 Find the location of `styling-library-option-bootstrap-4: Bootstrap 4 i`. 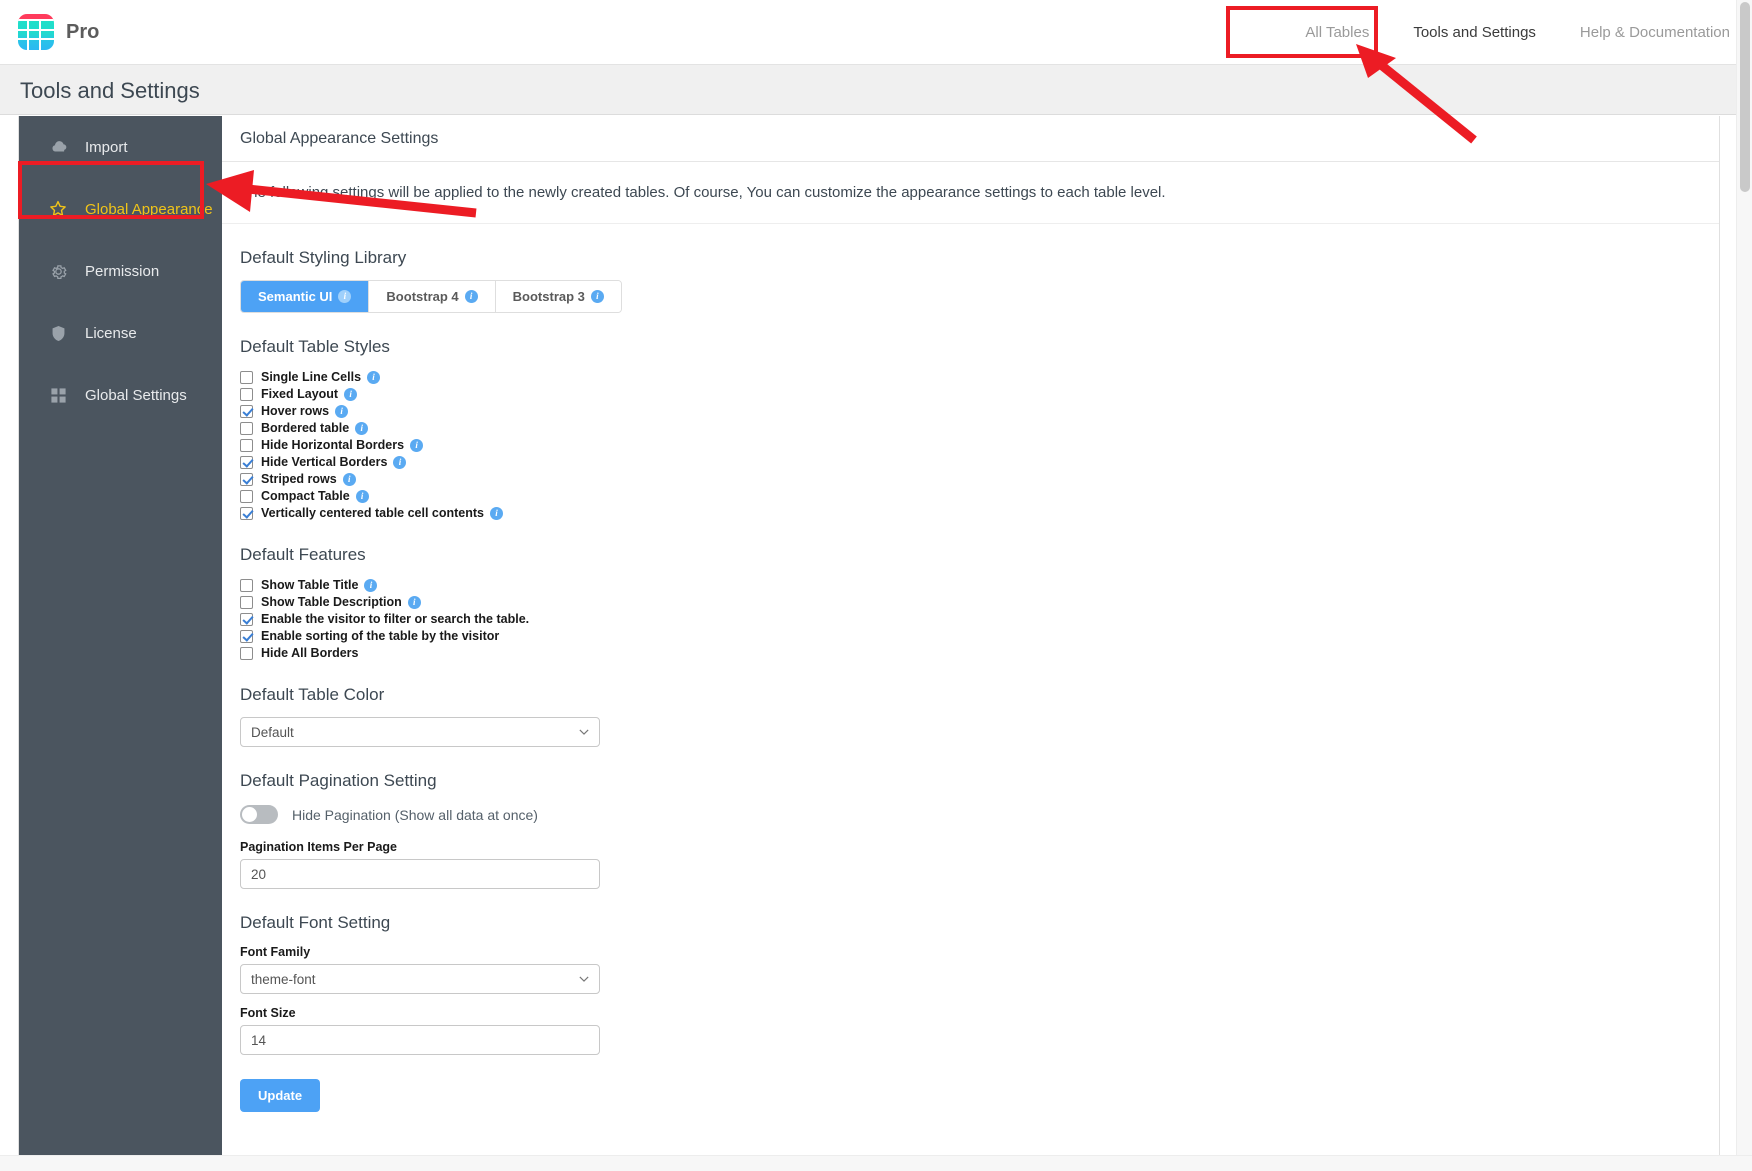

styling-library-option-bootstrap-4: Bootstrap 4 i is located at coordinates (432, 296).